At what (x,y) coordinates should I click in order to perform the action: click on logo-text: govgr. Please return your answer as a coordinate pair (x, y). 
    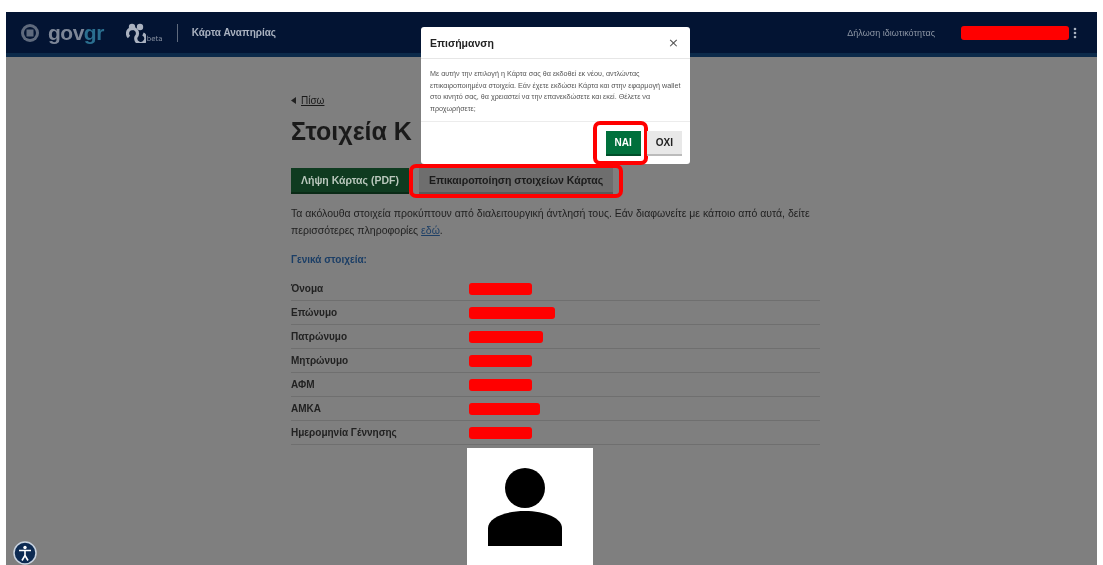
    Looking at the image, I should click on (76, 32).